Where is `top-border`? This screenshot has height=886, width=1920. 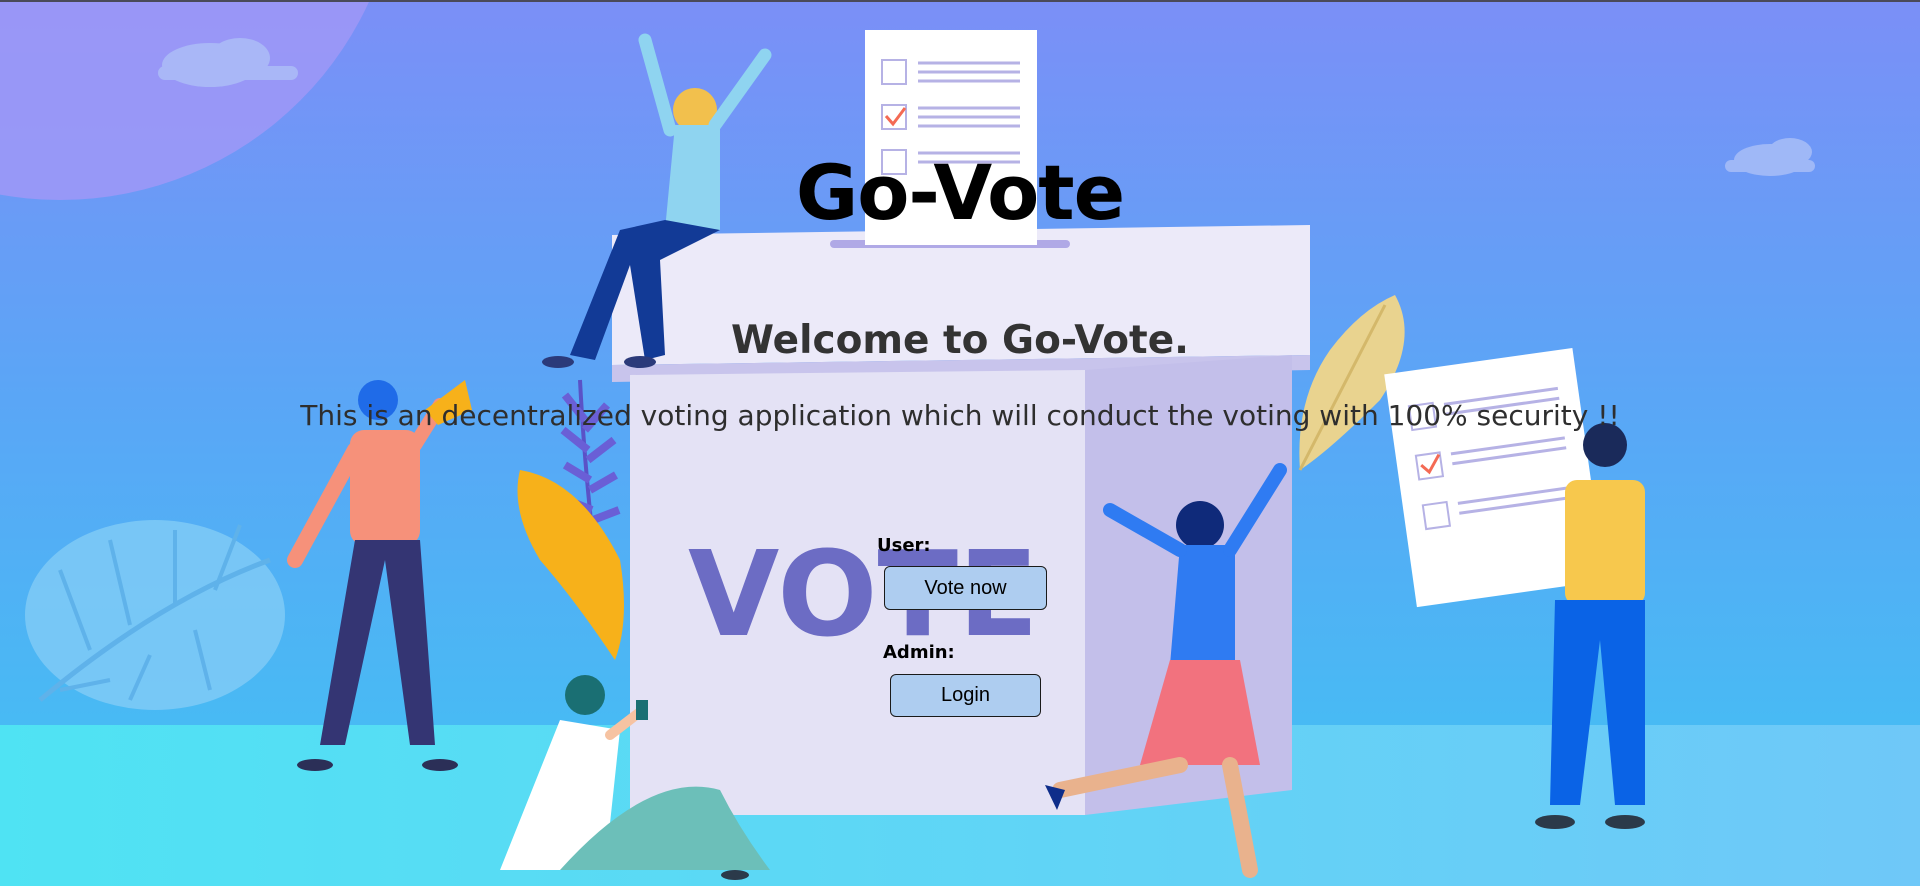 top-border is located at coordinates (960, 1).